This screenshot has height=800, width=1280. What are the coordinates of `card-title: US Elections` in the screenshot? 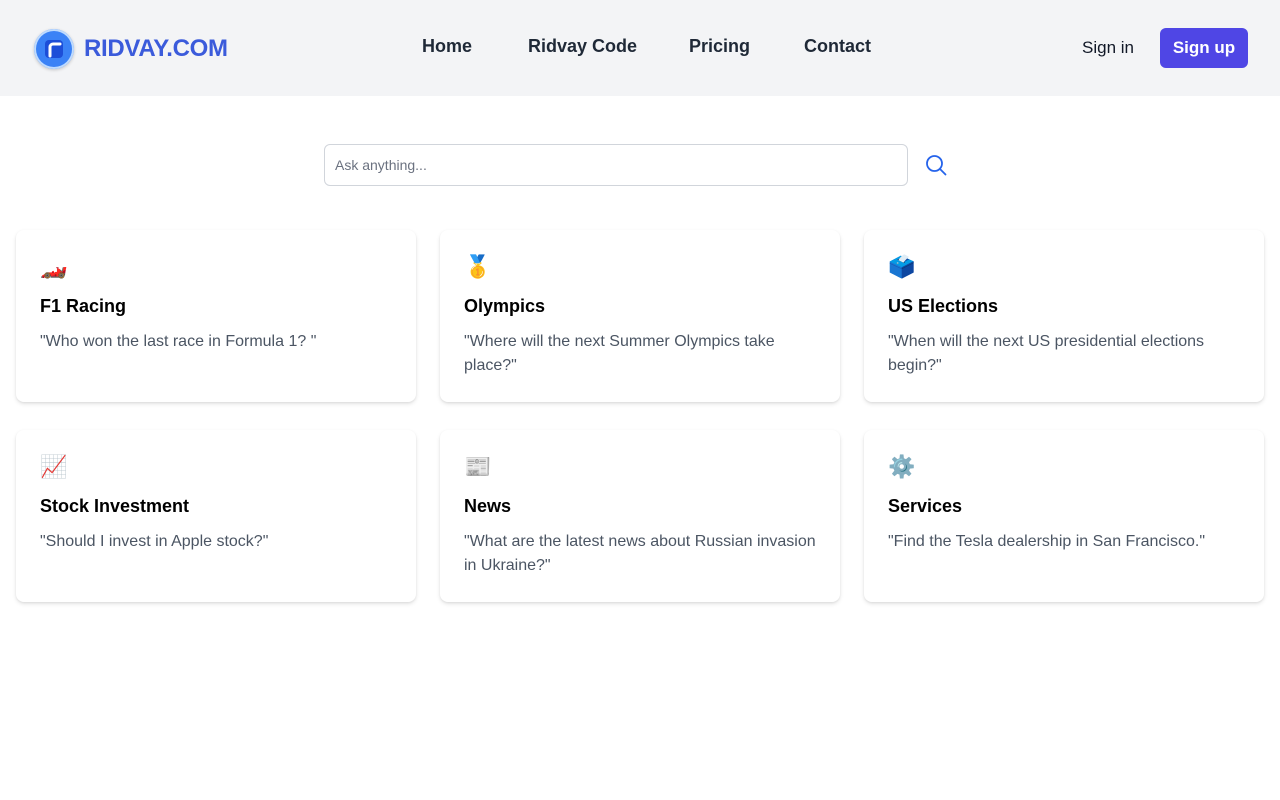 It's located at (943, 306).